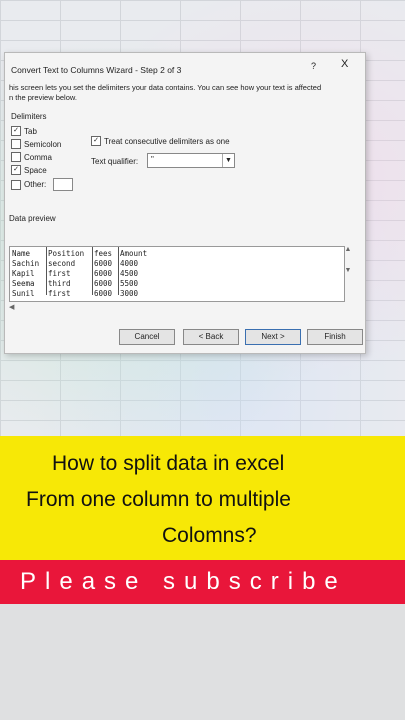  What do you see at coordinates (16, 144) in the screenshot?
I see `semicolon-checkbox` at bounding box center [16, 144].